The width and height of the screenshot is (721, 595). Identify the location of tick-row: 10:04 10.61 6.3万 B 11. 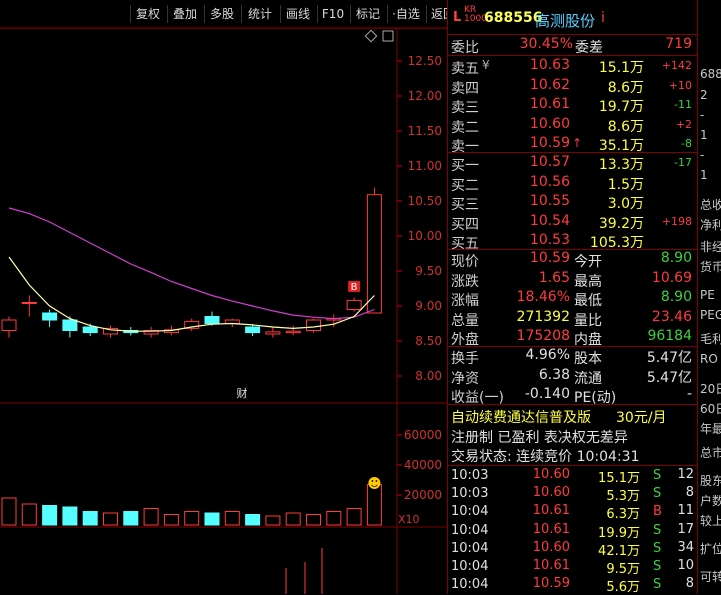
(573, 512).